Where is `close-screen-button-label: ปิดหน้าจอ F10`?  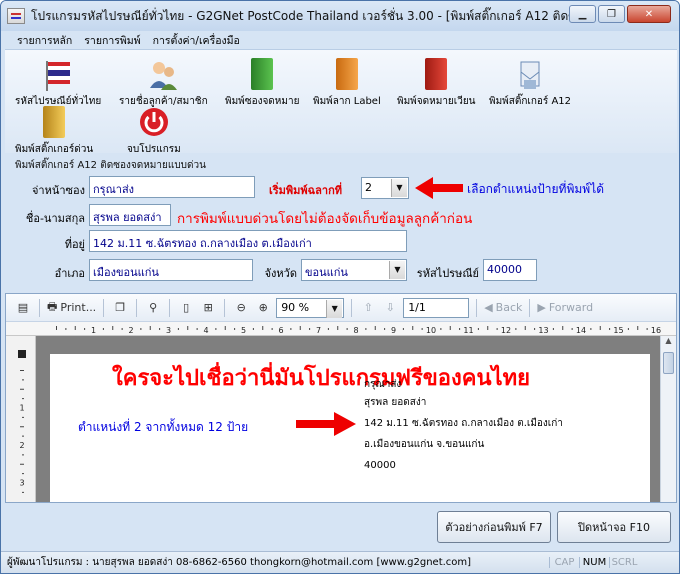 close-screen-button-label: ปิดหน้าจอ F10 is located at coordinates (614, 527).